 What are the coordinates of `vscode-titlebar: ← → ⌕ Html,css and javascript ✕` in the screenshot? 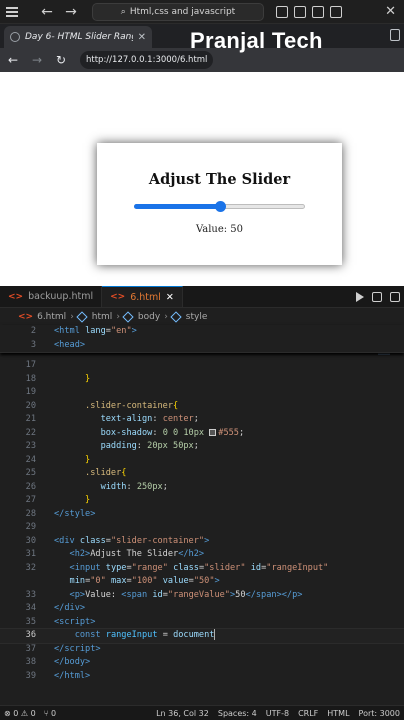 It's located at (202, 12).